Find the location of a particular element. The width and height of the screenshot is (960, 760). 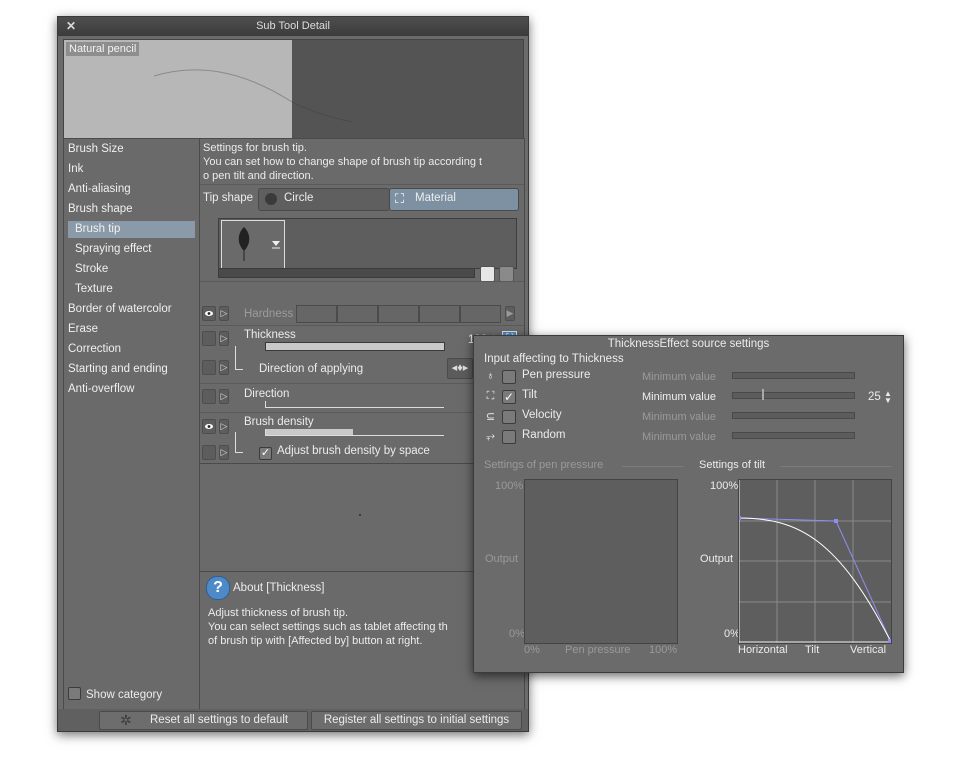

tip-circle-button: Circle is located at coordinates (324, 199).